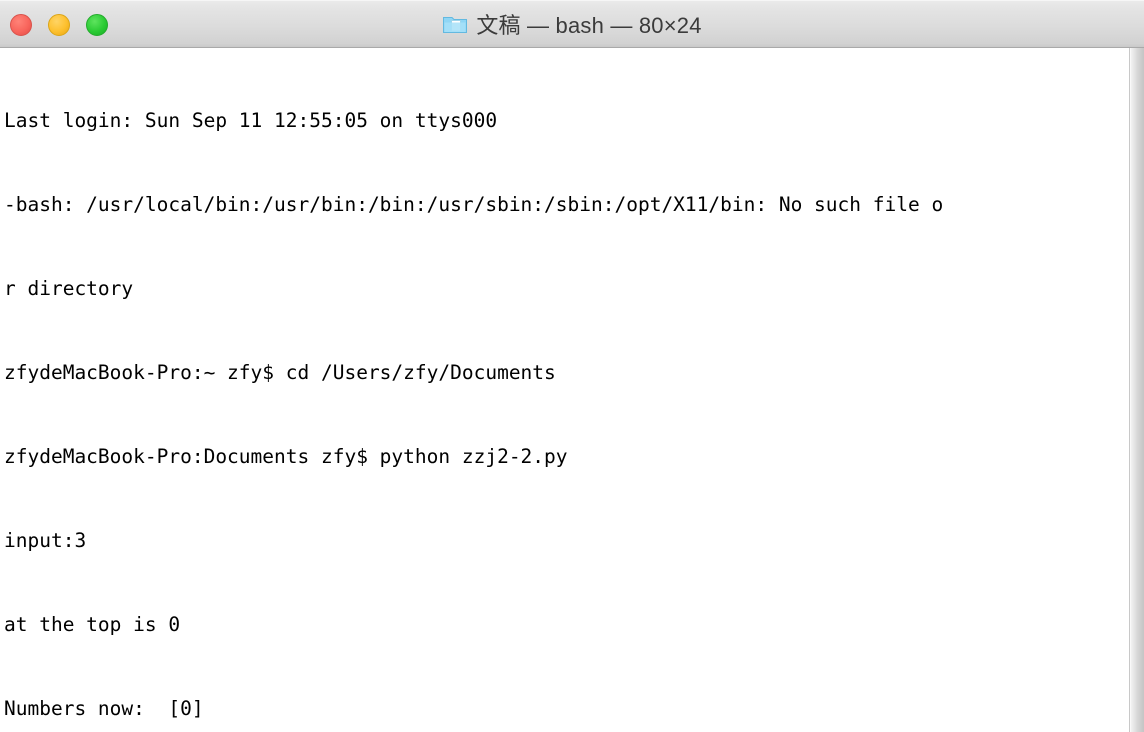  I want to click on terminal-line: r directory, so click(69, 288).